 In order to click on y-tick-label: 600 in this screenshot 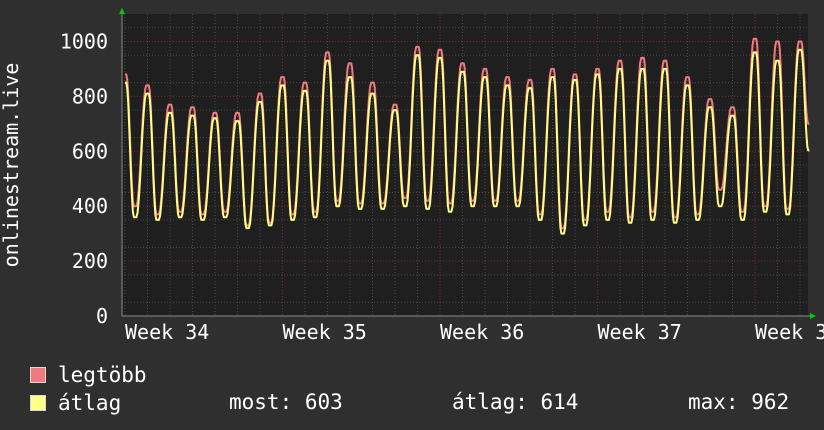, I will do `click(90, 151)`.